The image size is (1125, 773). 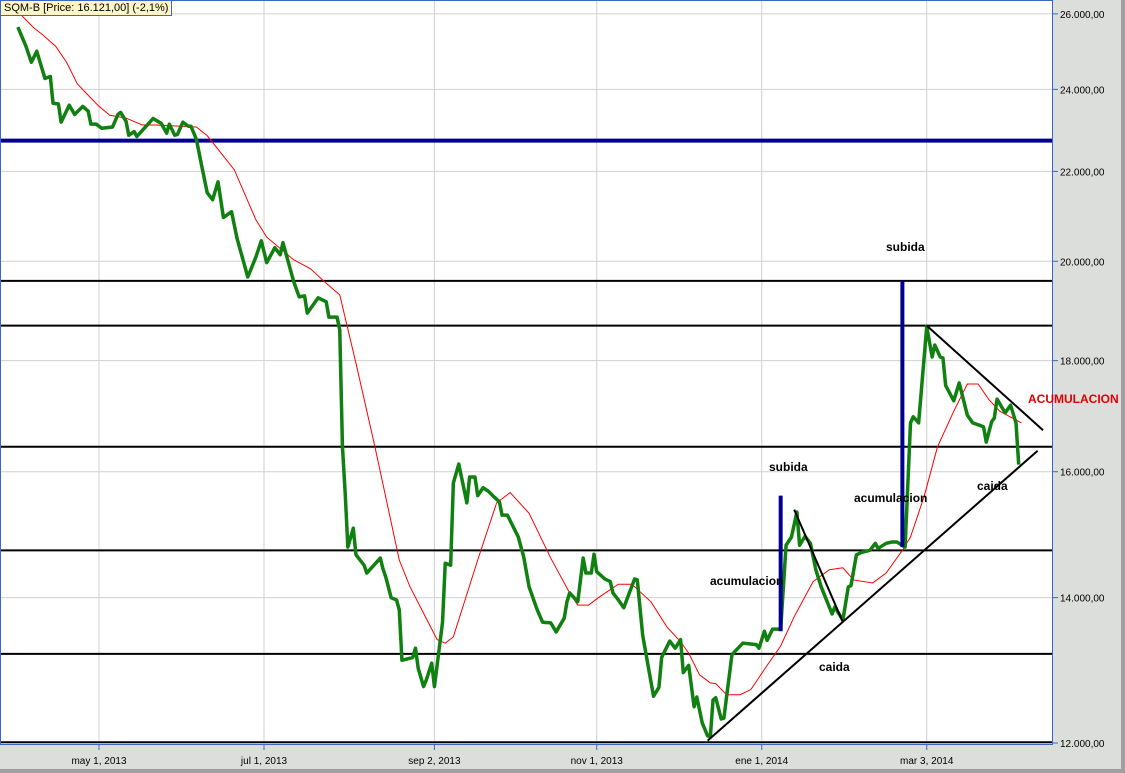 I want to click on annotation-subida-top: subida, so click(x=905, y=247).